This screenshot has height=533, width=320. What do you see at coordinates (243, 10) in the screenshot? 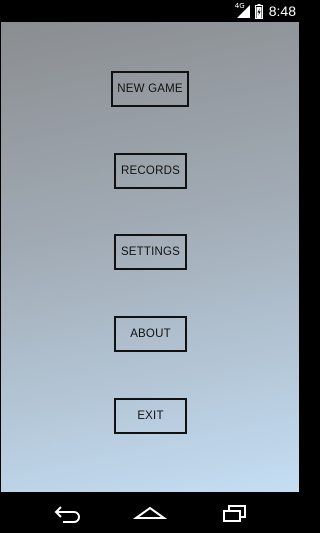
I see `signal-icon: 4G` at bounding box center [243, 10].